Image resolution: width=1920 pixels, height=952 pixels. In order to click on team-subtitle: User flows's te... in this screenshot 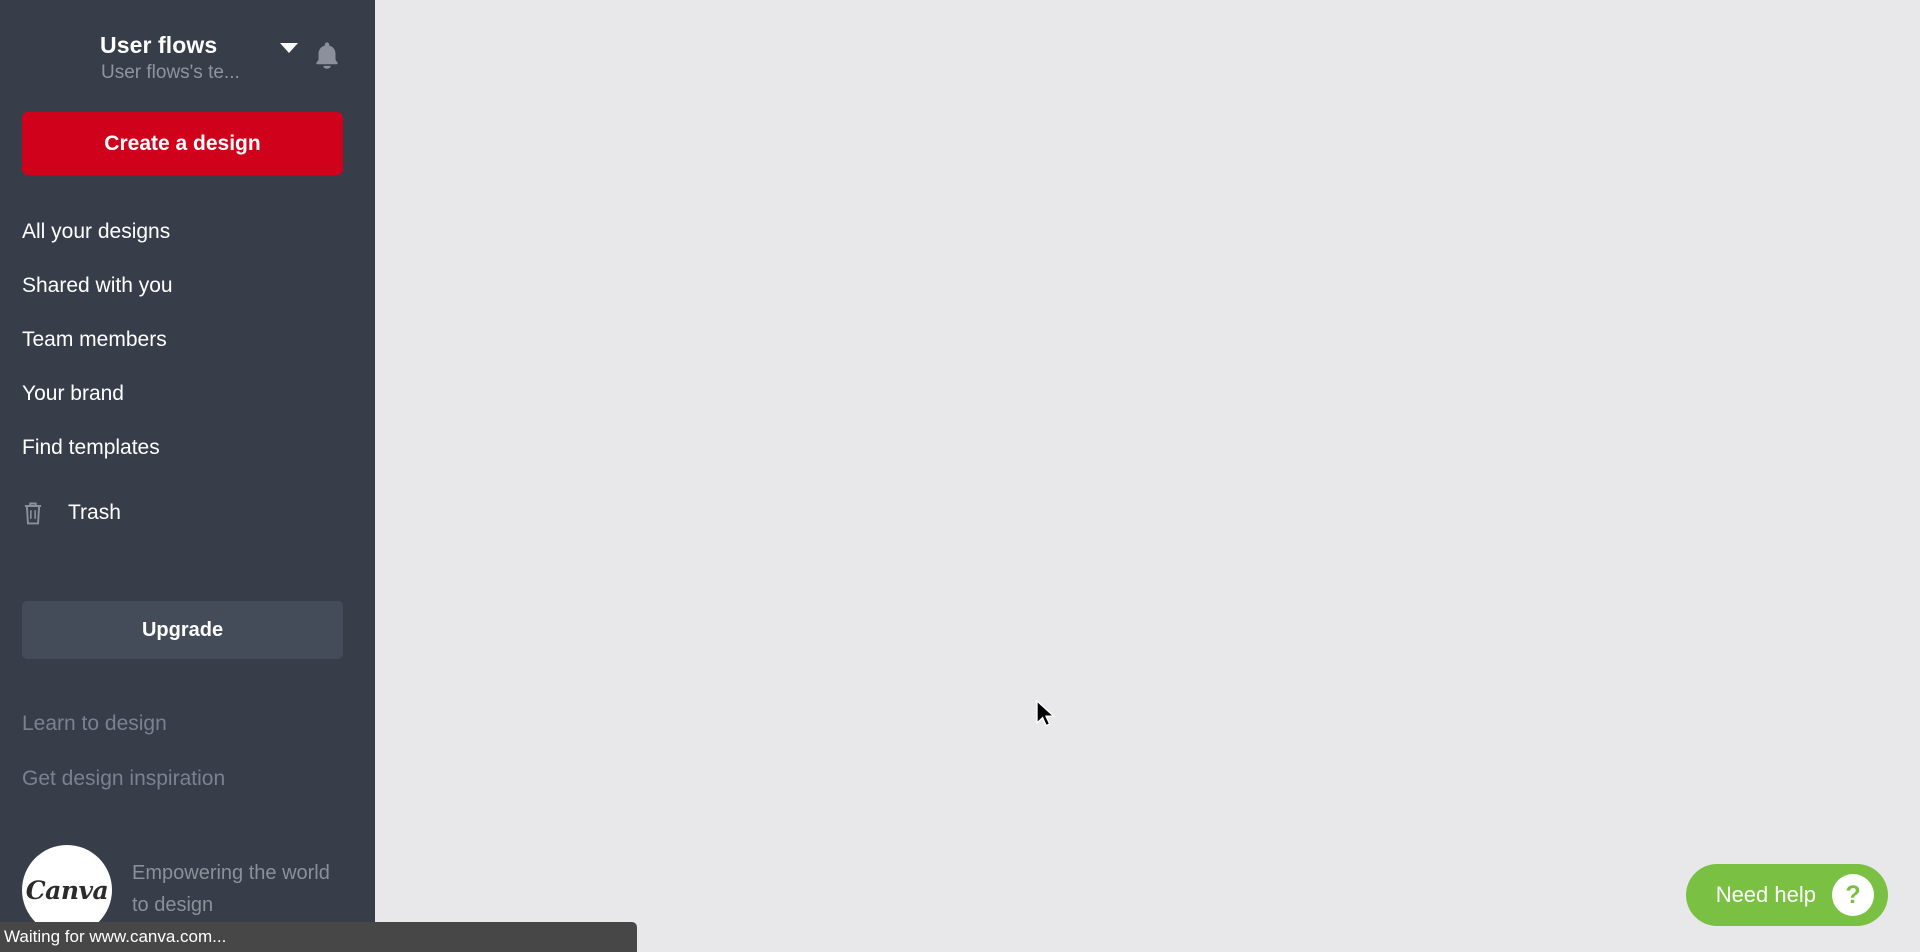, I will do `click(170, 72)`.